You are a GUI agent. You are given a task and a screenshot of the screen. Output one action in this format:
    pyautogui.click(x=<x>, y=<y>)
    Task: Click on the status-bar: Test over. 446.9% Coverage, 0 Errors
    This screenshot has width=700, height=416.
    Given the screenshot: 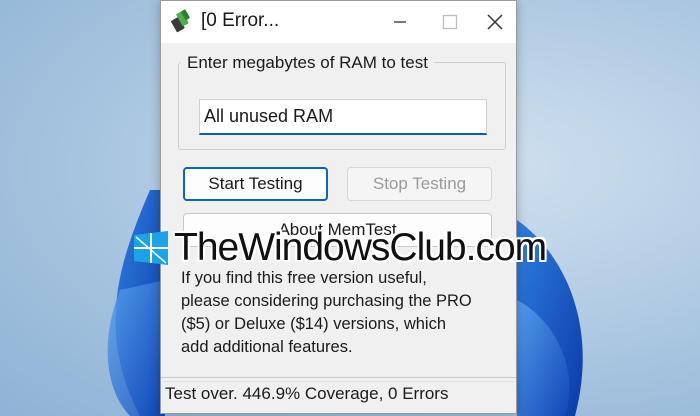 What is the action you would take?
    pyautogui.click(x=338, y=395)
    